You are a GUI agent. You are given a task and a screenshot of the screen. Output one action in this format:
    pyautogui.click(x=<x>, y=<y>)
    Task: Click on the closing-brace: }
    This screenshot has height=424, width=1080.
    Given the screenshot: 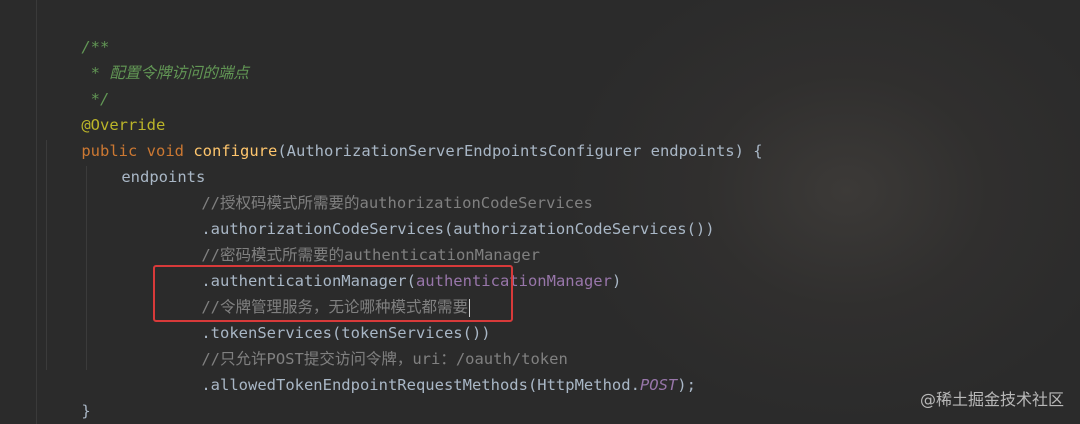 What is the action you would take?
    pyautogui.click(x=86, y=411)
    